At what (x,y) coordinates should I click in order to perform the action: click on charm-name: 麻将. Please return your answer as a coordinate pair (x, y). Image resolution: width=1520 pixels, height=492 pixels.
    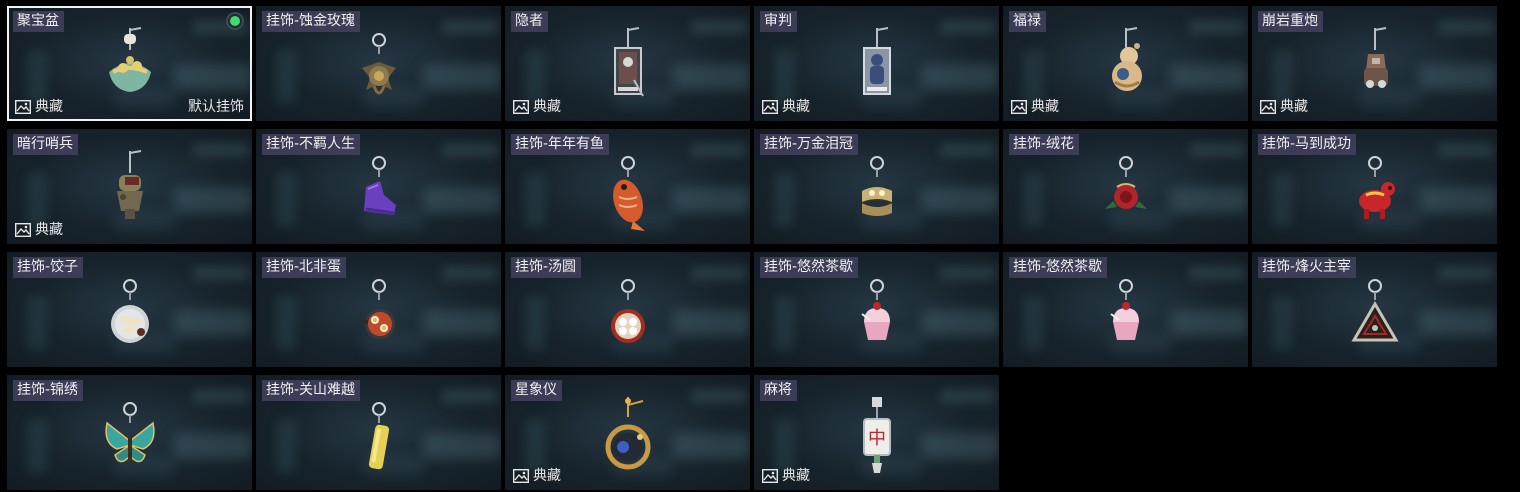
    Looking at the image, I should click on (778, 390).